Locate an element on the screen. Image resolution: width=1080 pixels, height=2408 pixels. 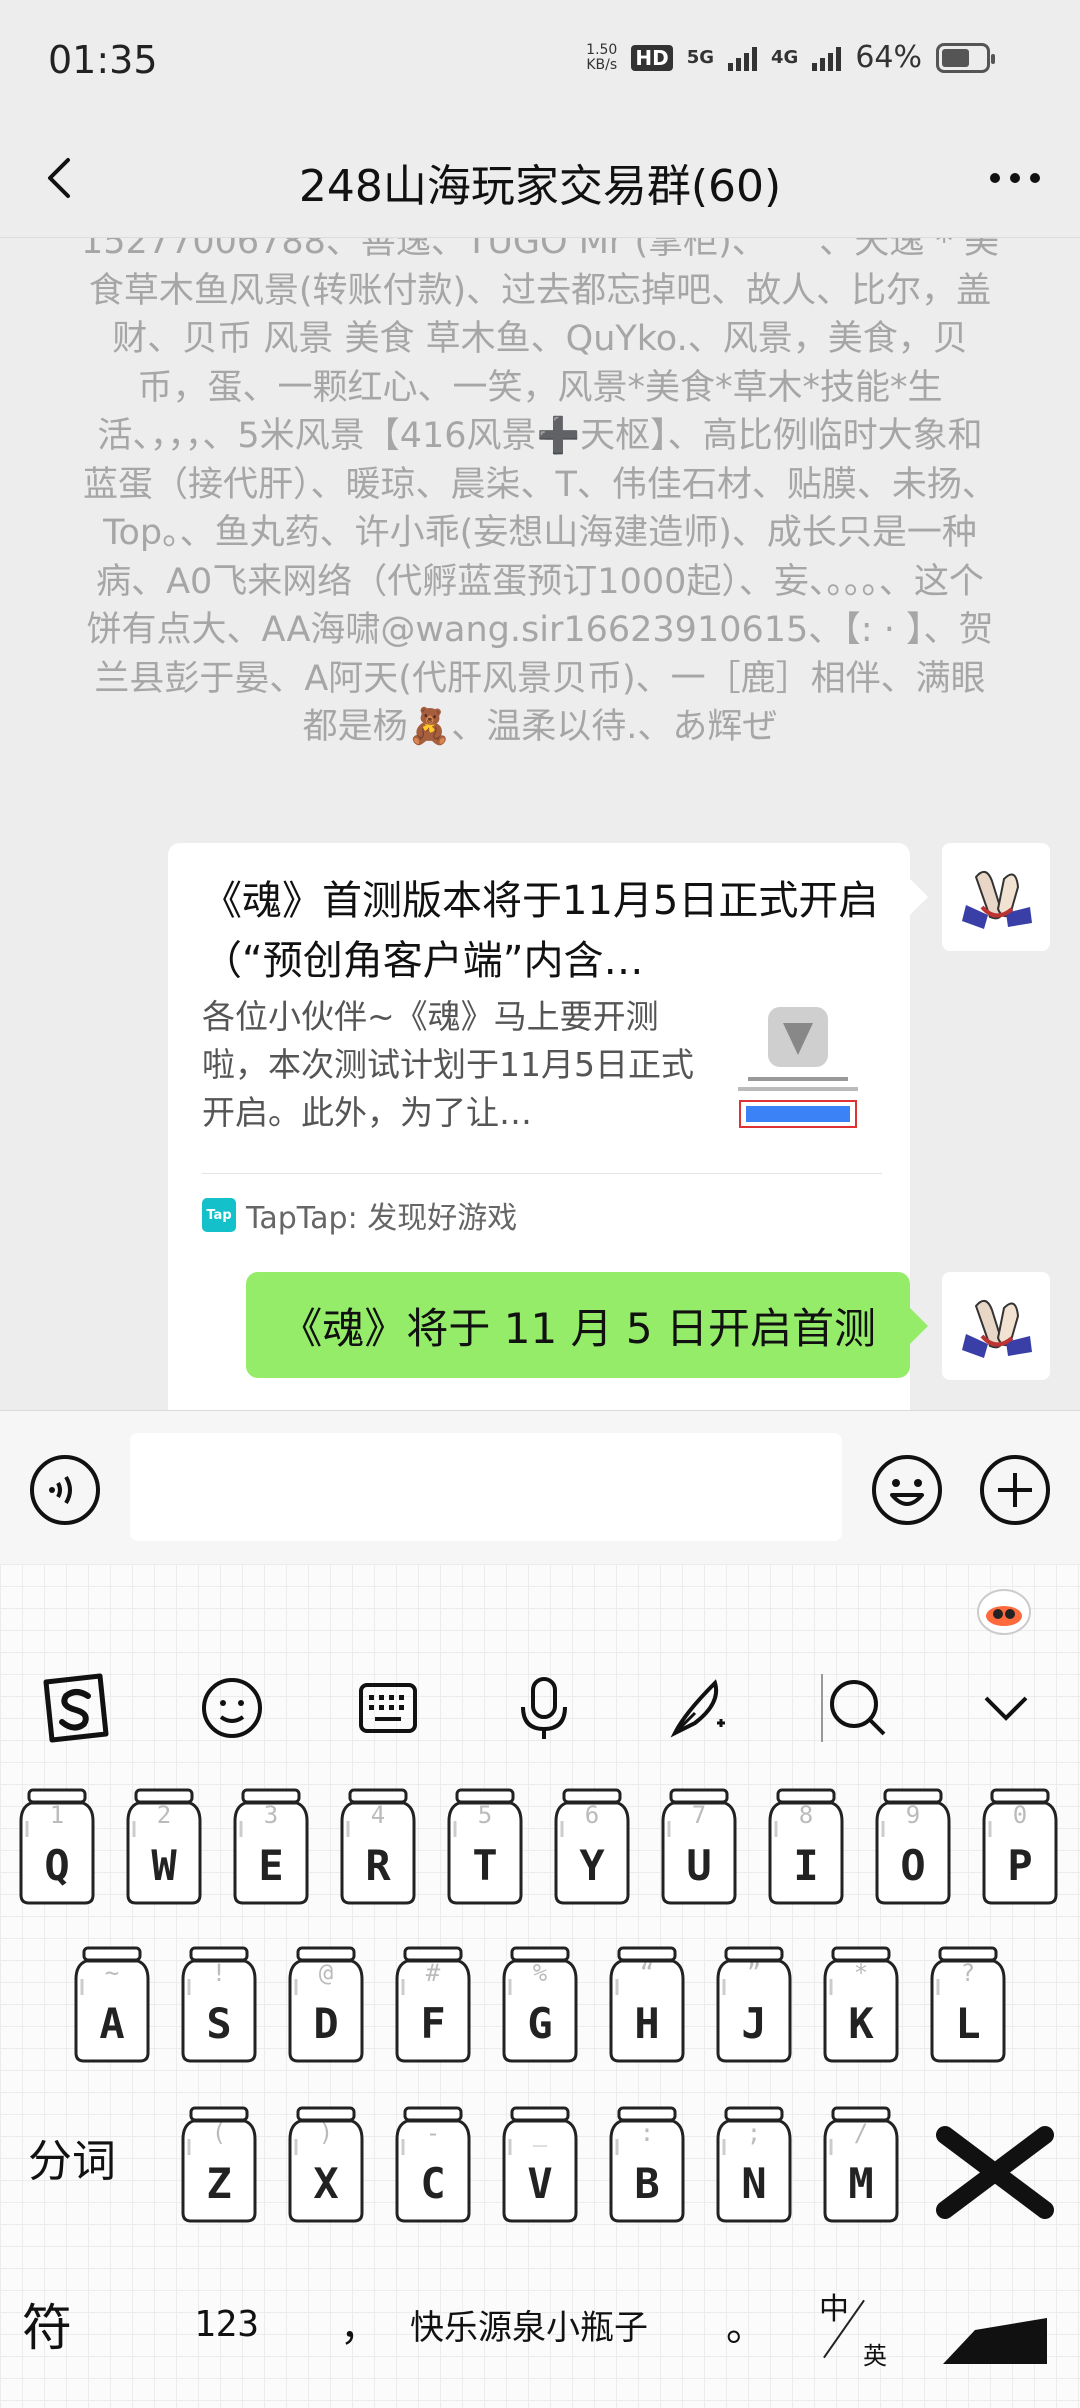
key-w: 2W is located at coordinates (164, 1847).